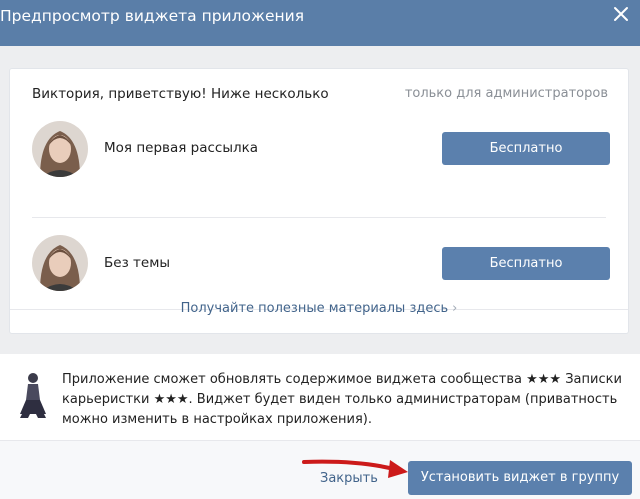 This screenshot has width=640, height=499. I want to click on widget-title: Виктория, приветствую! Ниже несколько, so click(180, 94).